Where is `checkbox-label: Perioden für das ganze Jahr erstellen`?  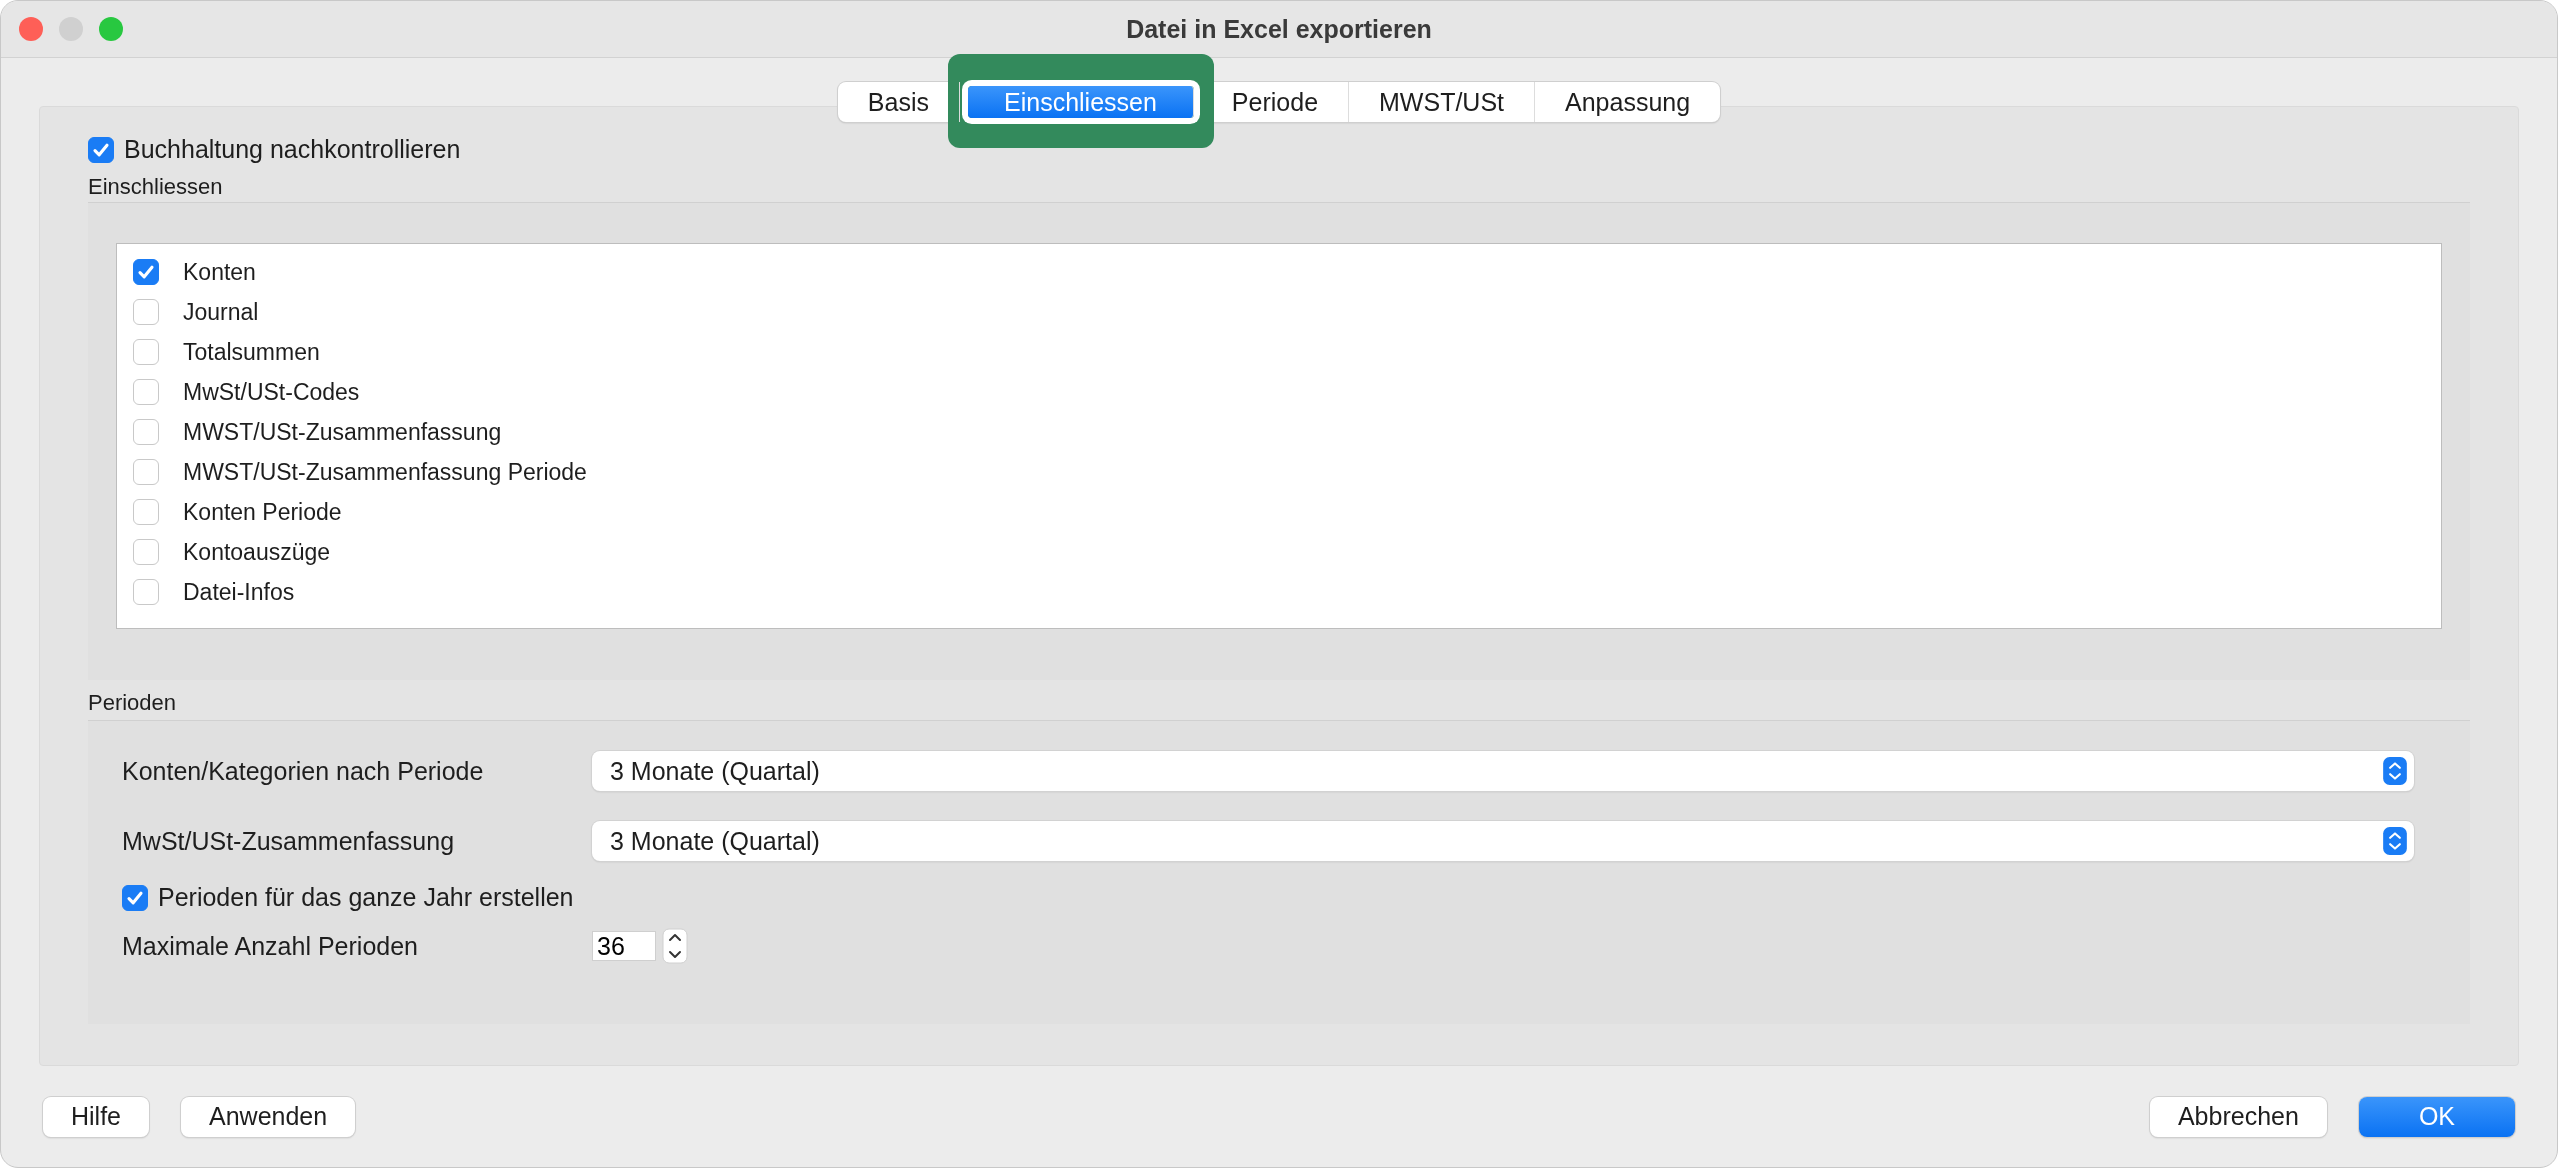
checkbox-label: Perioden für das ganze Jahr erstellen is located at coordinates (366, 897).